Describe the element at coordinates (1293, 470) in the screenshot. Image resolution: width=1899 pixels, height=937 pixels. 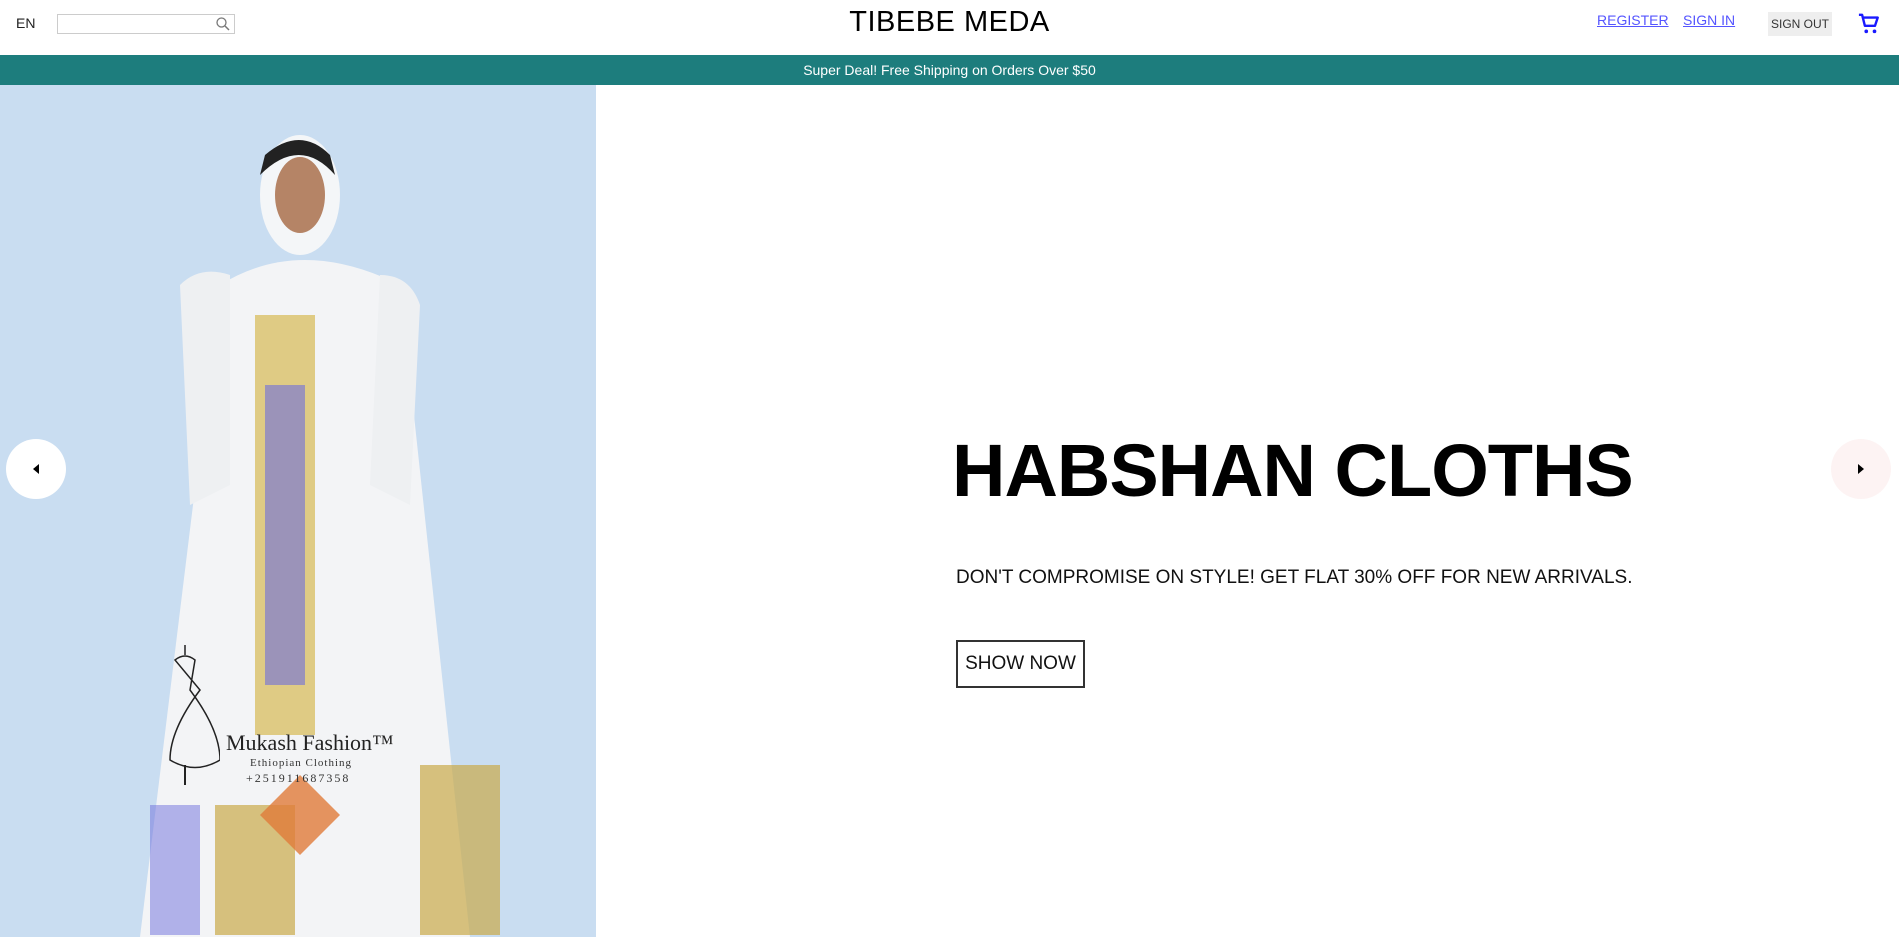
I see `hero-title: HABSHAN CLOTHS` at that location.